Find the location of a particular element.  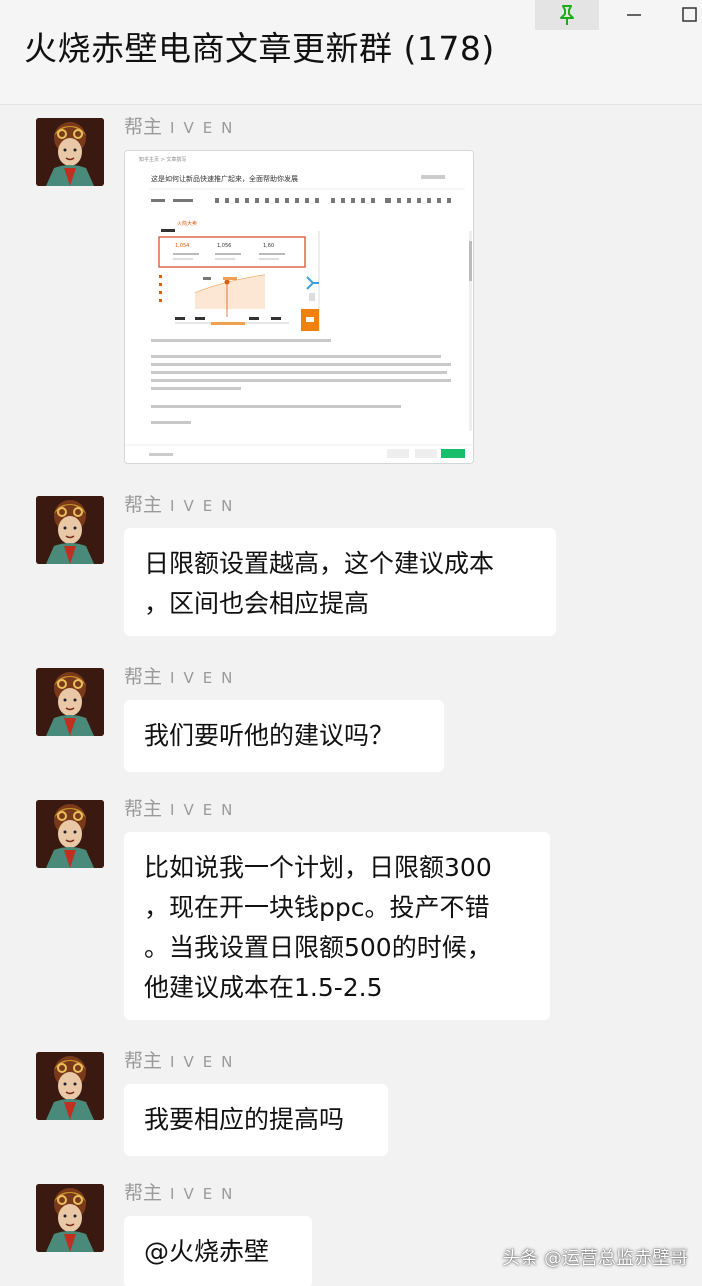

message-text-line: 他建议成本在1.5-2.5 is located at coordinates (263, 987).